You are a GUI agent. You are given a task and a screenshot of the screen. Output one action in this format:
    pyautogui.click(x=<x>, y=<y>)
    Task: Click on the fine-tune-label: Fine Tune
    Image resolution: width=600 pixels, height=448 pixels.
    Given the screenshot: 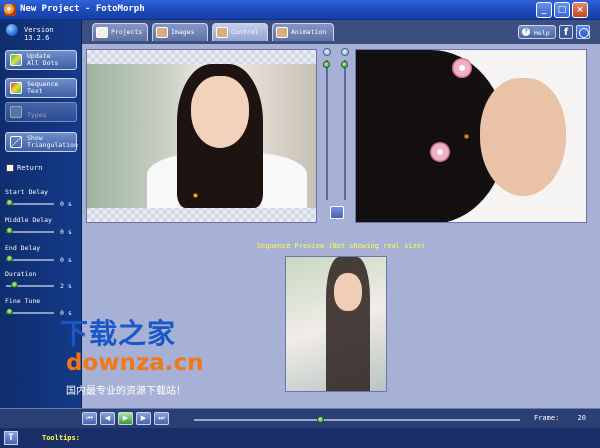 What is the action you would take?
    pyautogui.click(x=23, y=301)
    